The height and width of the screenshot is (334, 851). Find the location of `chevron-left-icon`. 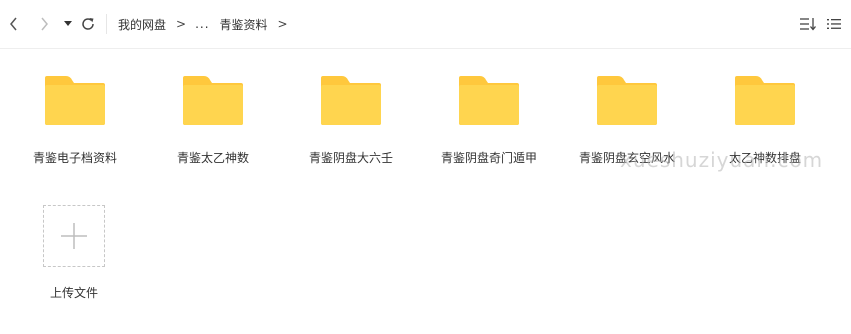

chevron-left-icon is located at coordinates (13, 24).